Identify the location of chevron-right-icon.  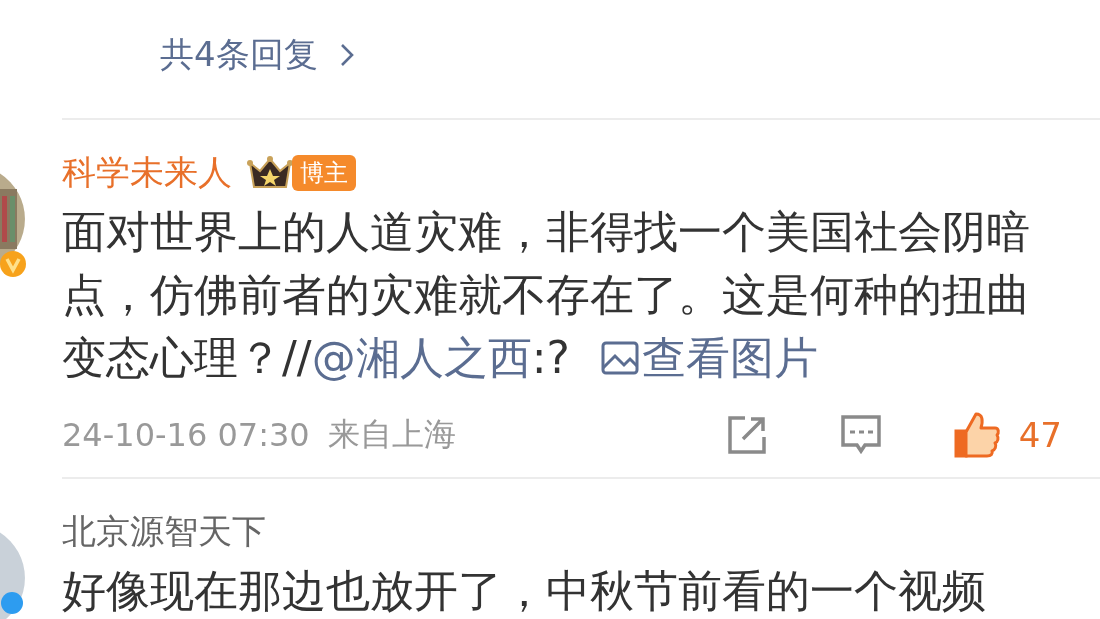
(346, 55).